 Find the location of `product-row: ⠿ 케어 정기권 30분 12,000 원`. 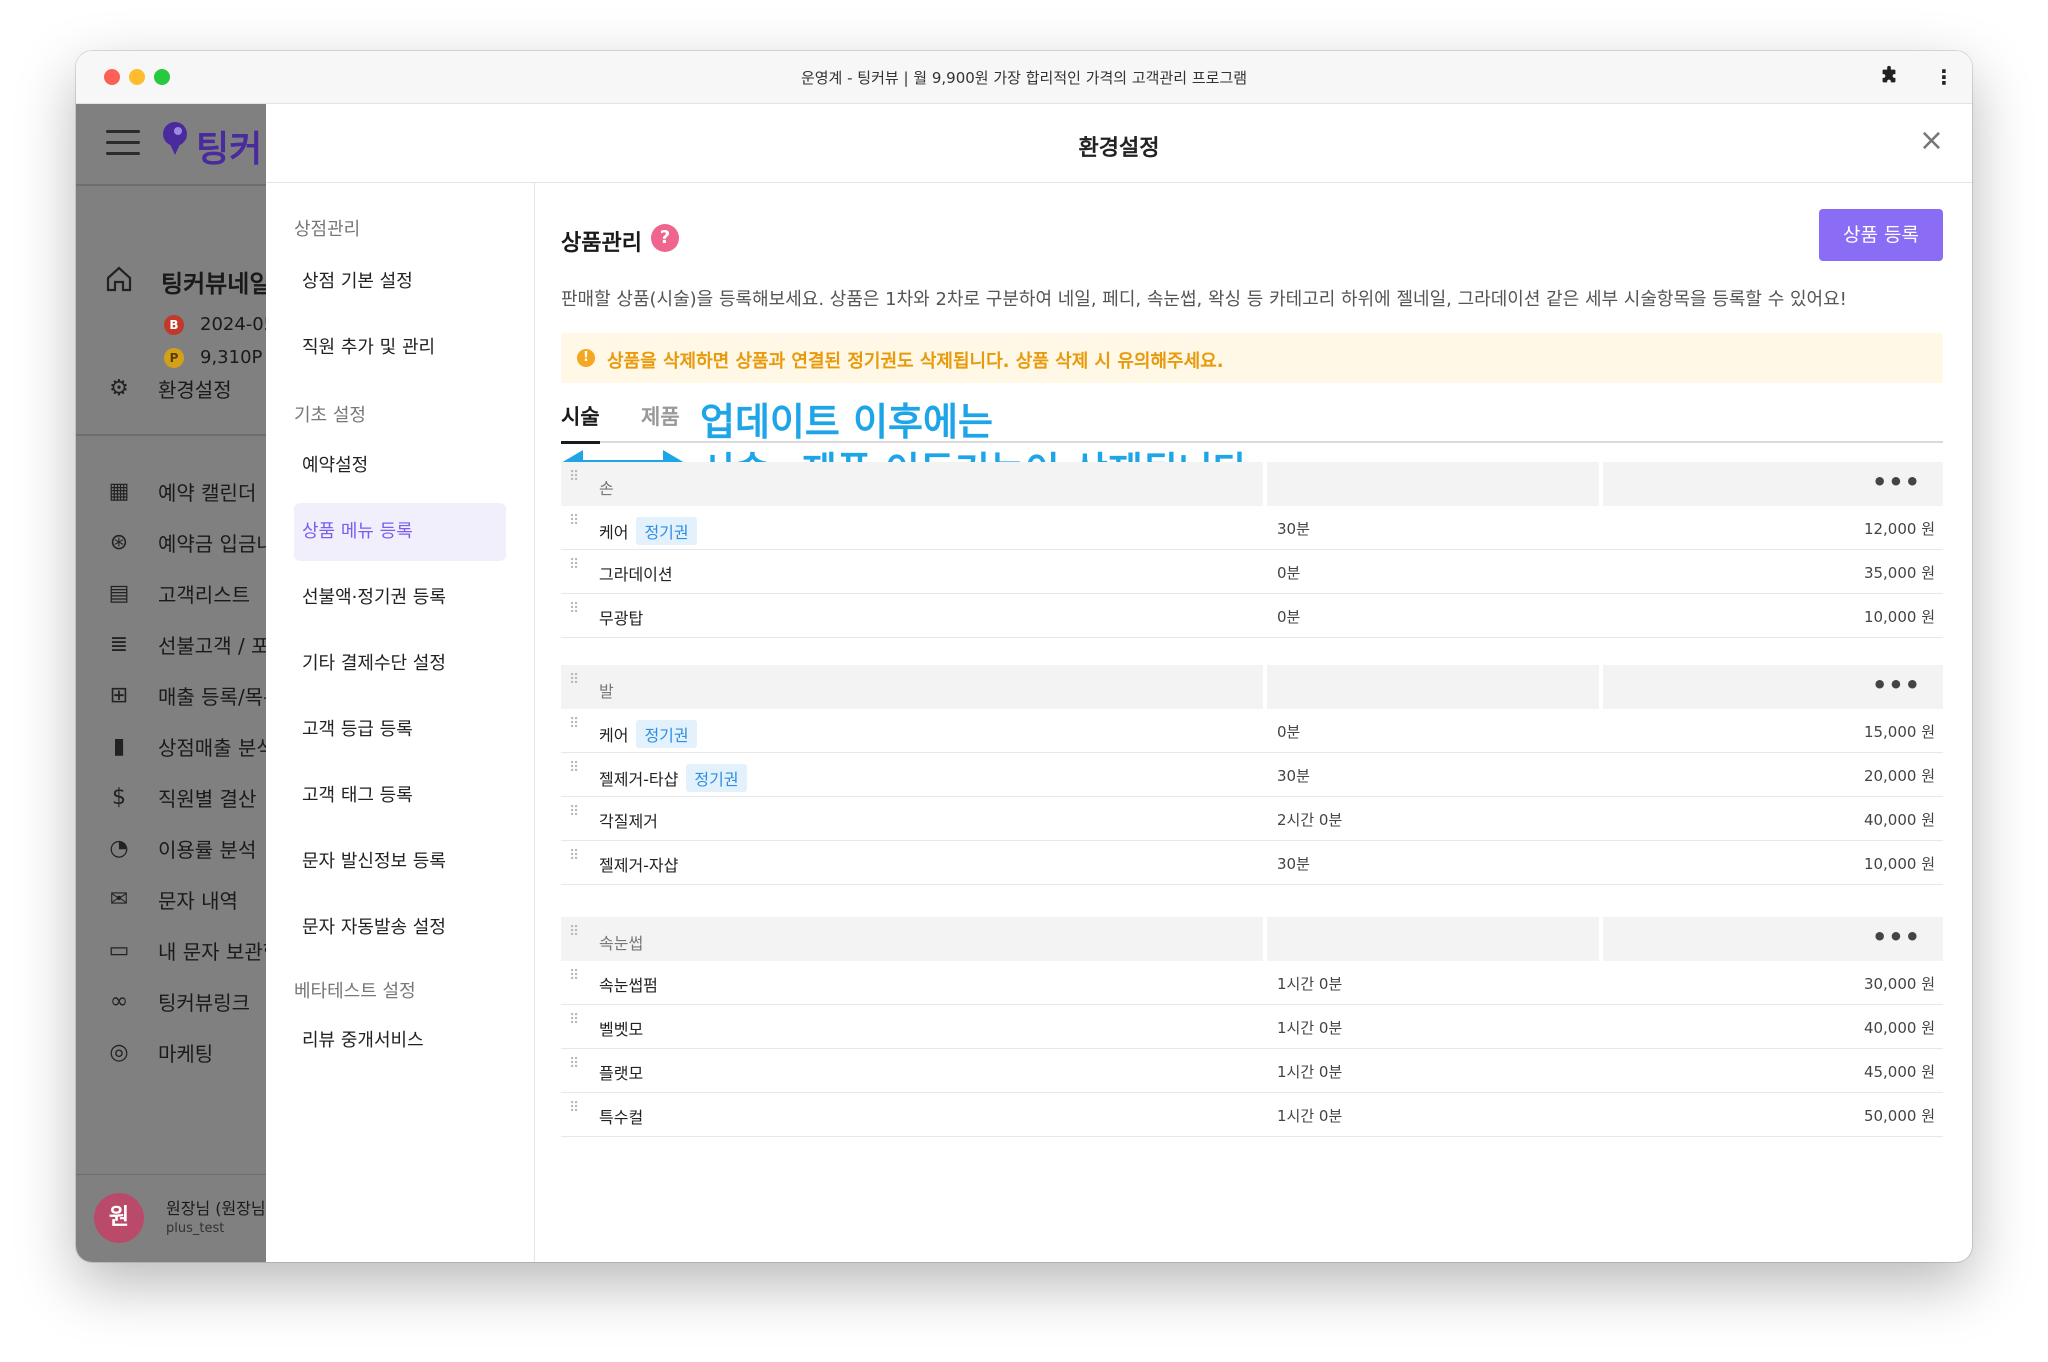

product-row: ⠿ 케어 정기권 30분 12,000 원 is located at coordinates (1252, 528).